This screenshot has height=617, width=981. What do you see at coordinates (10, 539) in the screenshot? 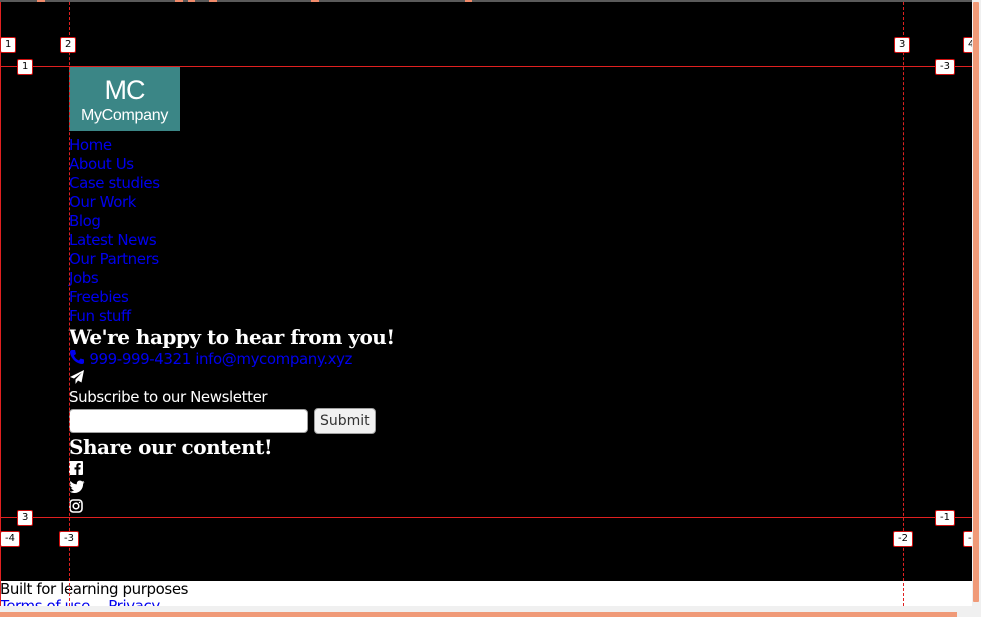
I see `grid-label-col-bottom: -4` at bounding box center [10, 539].